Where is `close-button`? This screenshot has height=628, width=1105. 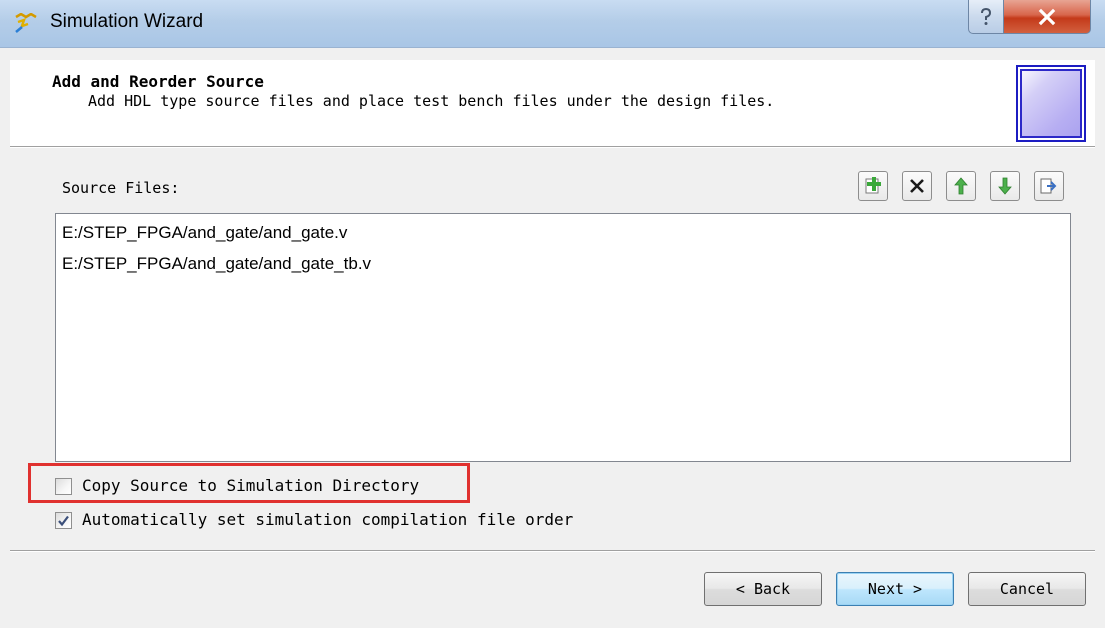
close-button is located at coordinates (1047, 17).